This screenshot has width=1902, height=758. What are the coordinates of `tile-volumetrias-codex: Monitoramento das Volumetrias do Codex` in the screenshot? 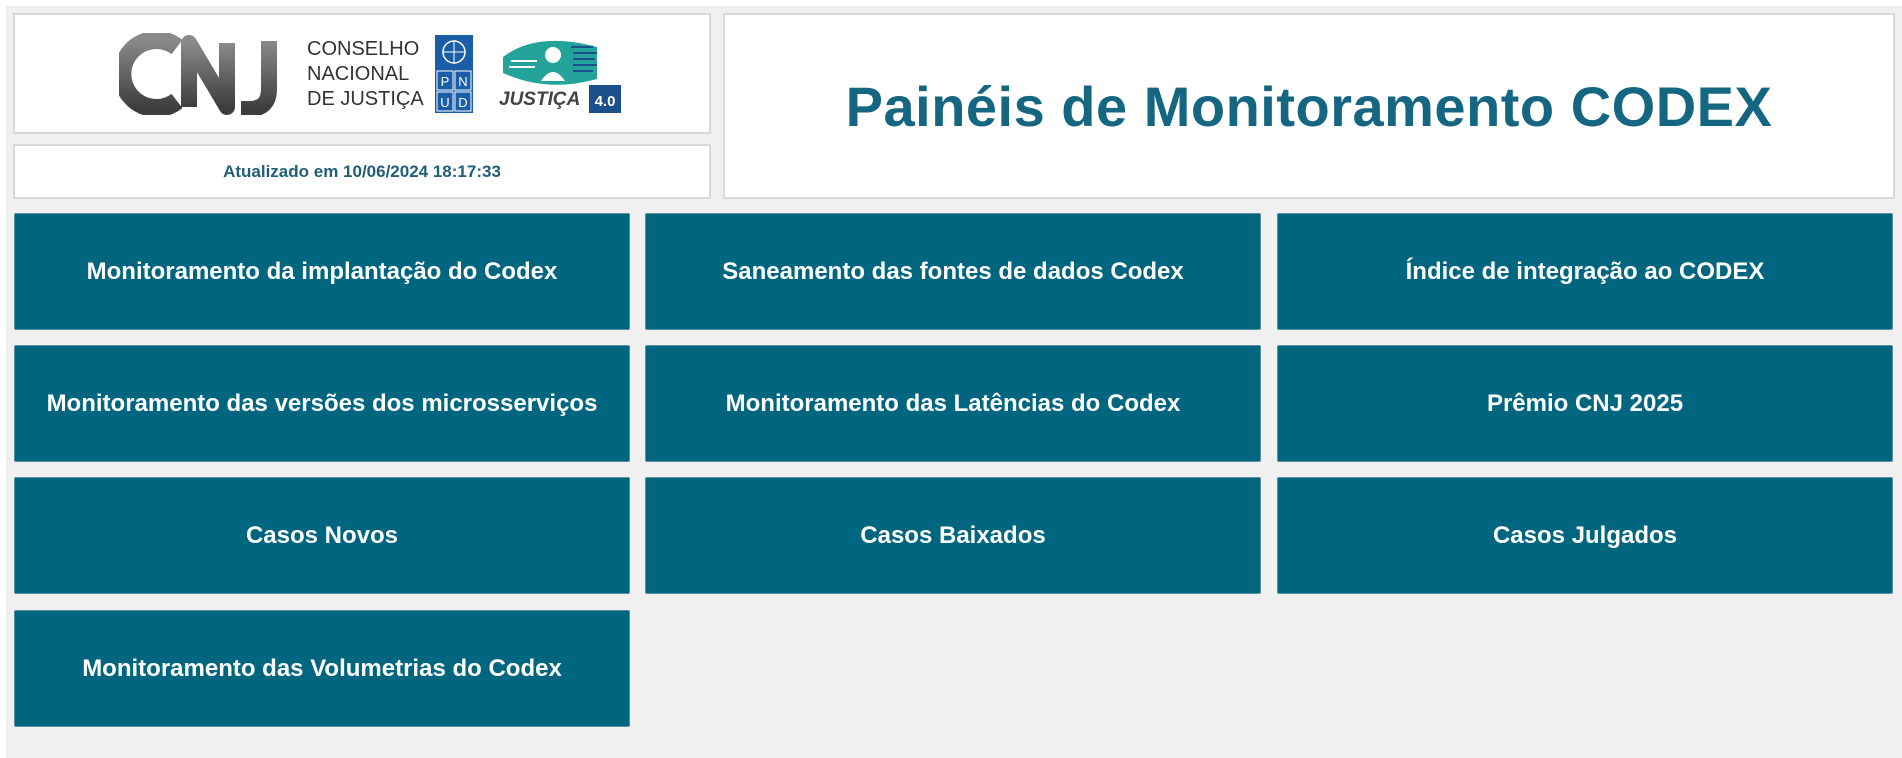 It's located at (322, 668).